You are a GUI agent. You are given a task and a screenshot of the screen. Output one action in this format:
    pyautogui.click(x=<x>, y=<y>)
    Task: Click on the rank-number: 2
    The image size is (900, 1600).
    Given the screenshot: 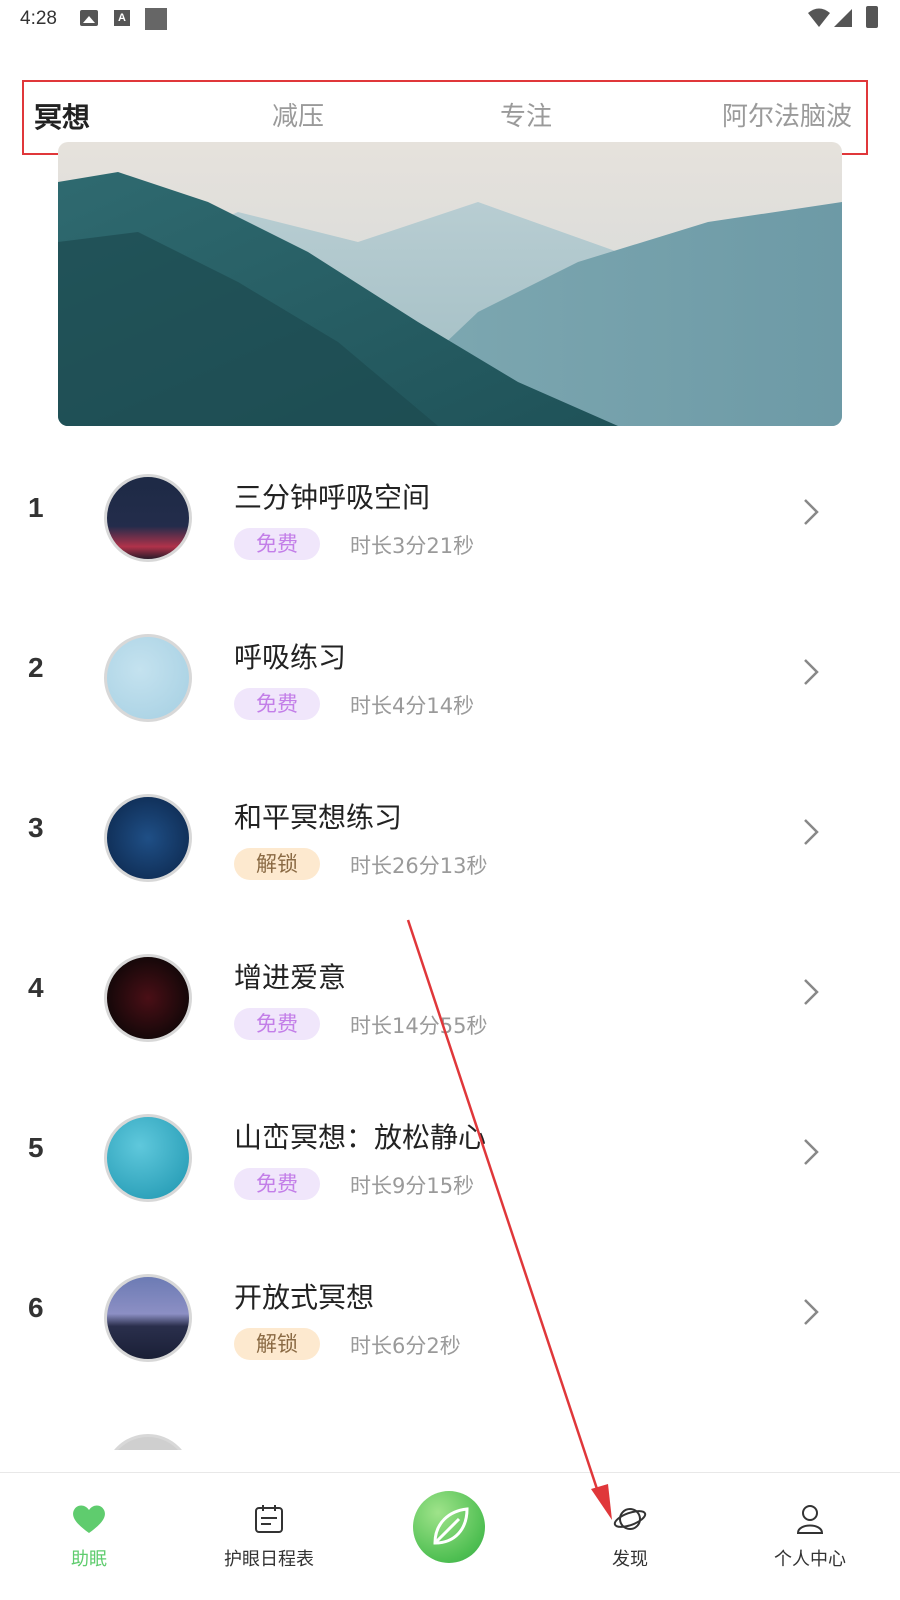 What is the action you would take?
    pyautogui.click(x=36, y=667)
    